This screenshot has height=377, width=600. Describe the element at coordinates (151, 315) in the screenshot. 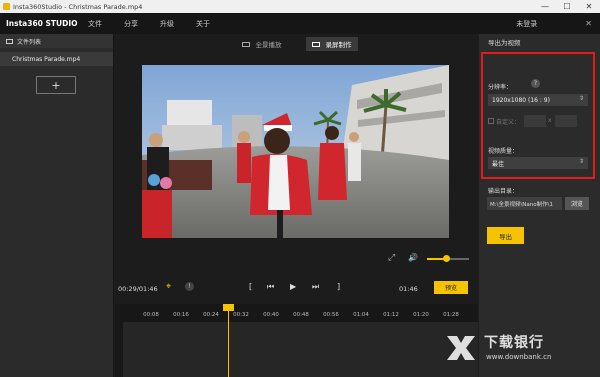

I see `timeline-tick: 00:08` at that location.